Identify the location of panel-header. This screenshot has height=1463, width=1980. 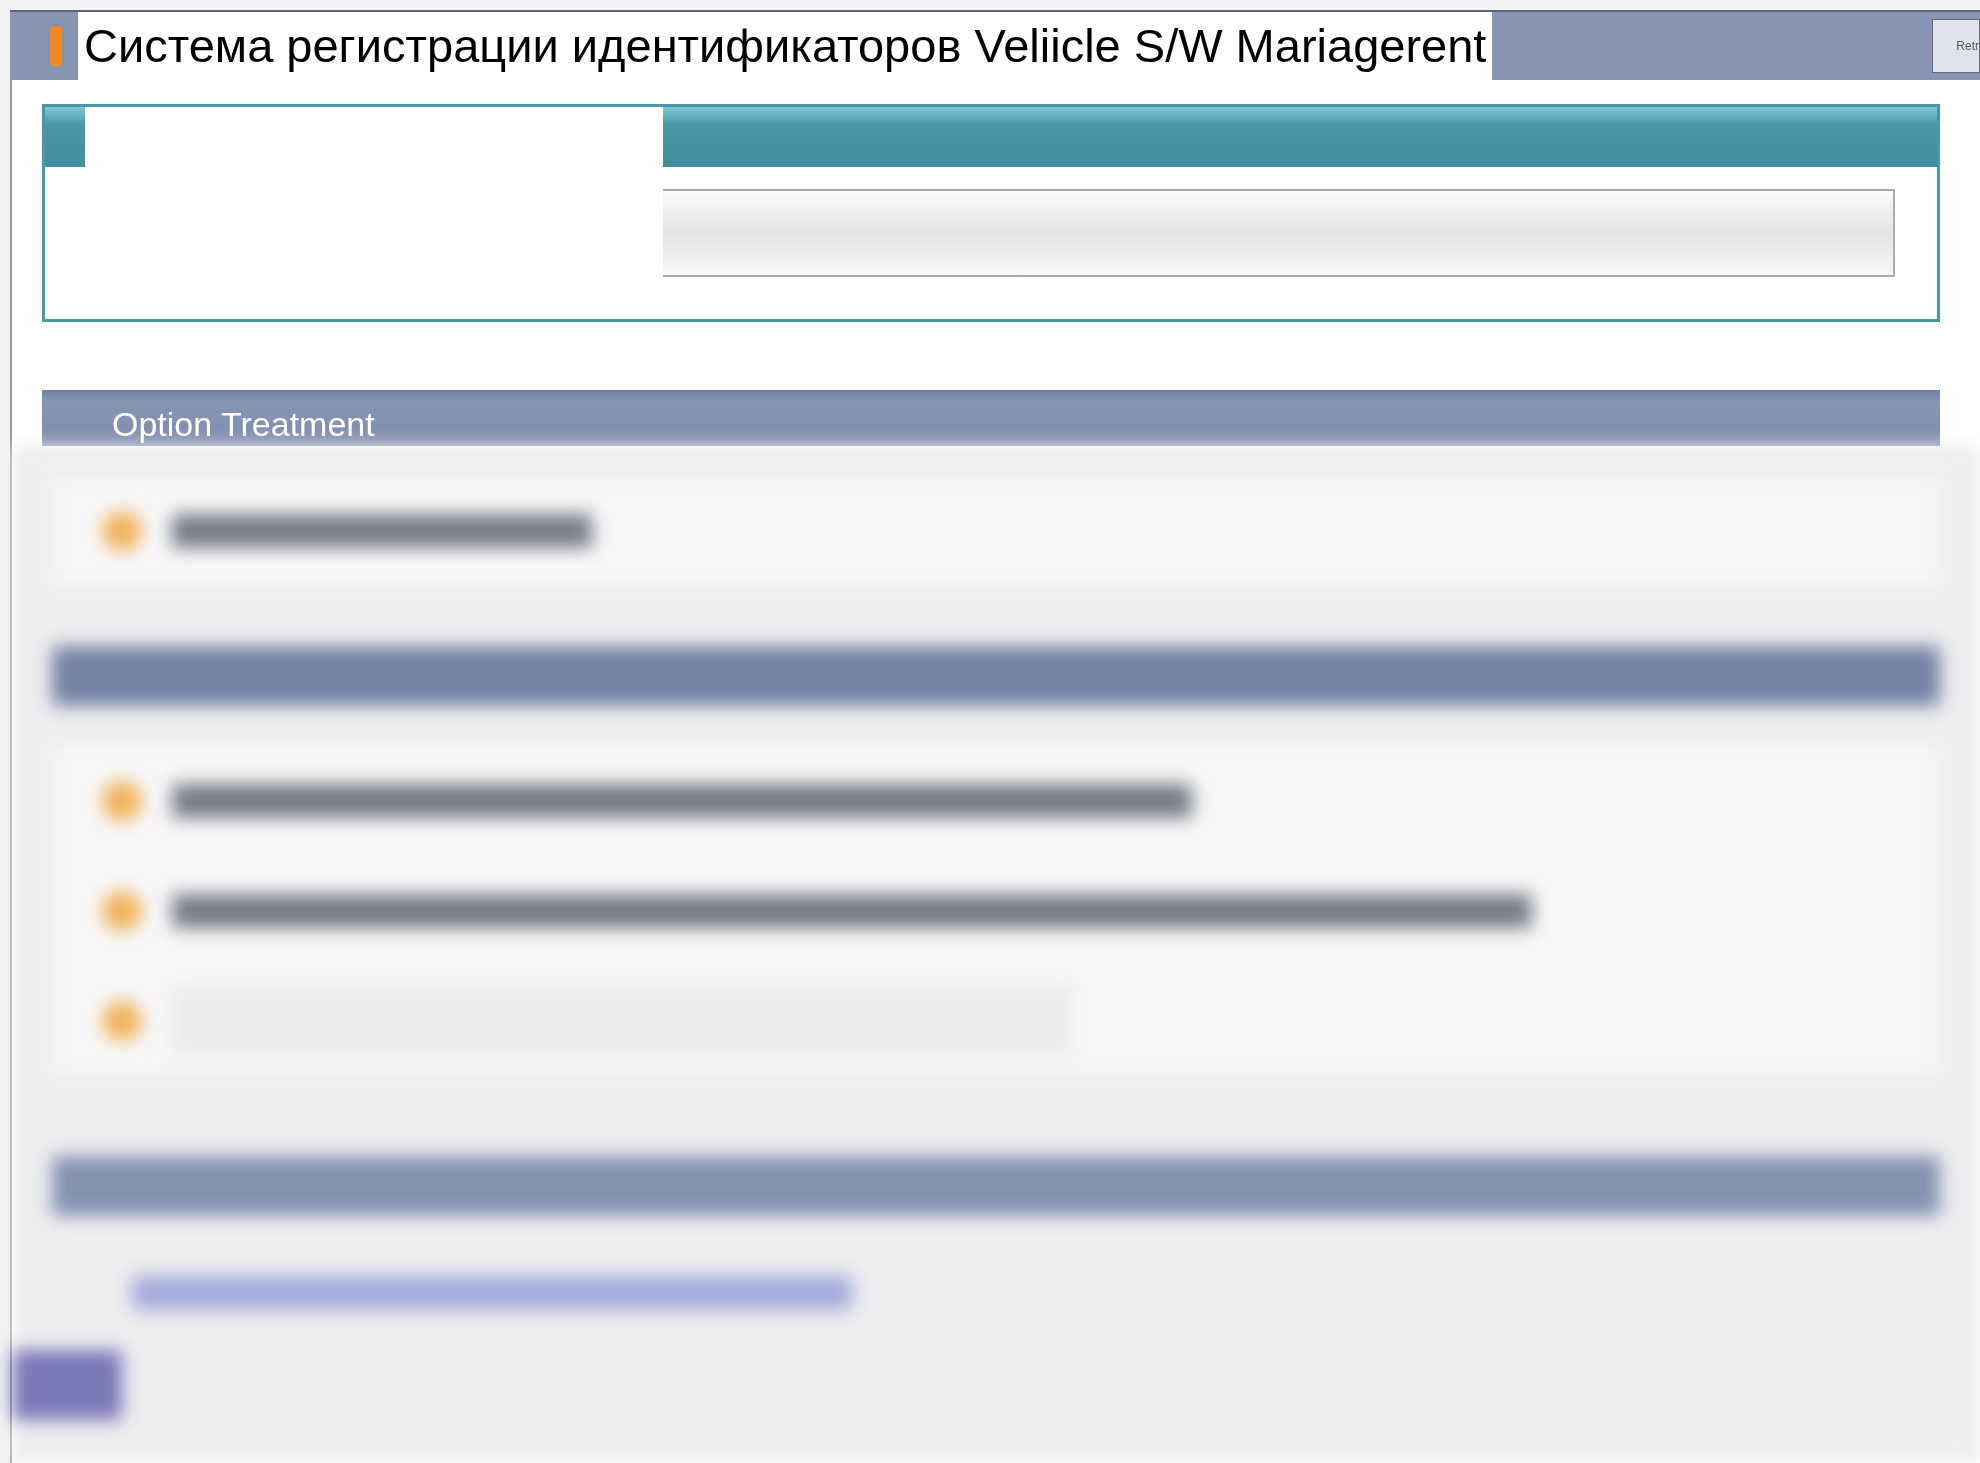
(65, 137).